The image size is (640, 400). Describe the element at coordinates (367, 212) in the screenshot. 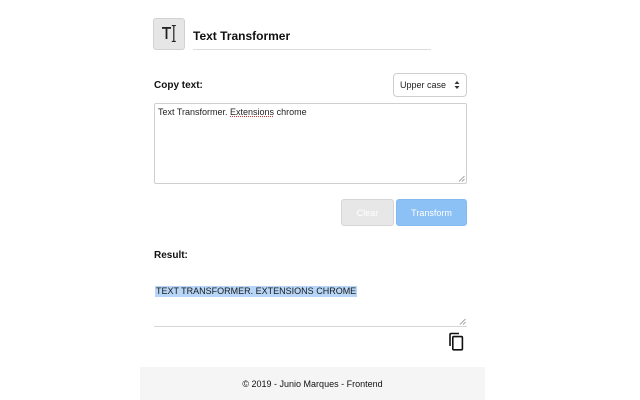

I see `clear-button: Clear` at that location.